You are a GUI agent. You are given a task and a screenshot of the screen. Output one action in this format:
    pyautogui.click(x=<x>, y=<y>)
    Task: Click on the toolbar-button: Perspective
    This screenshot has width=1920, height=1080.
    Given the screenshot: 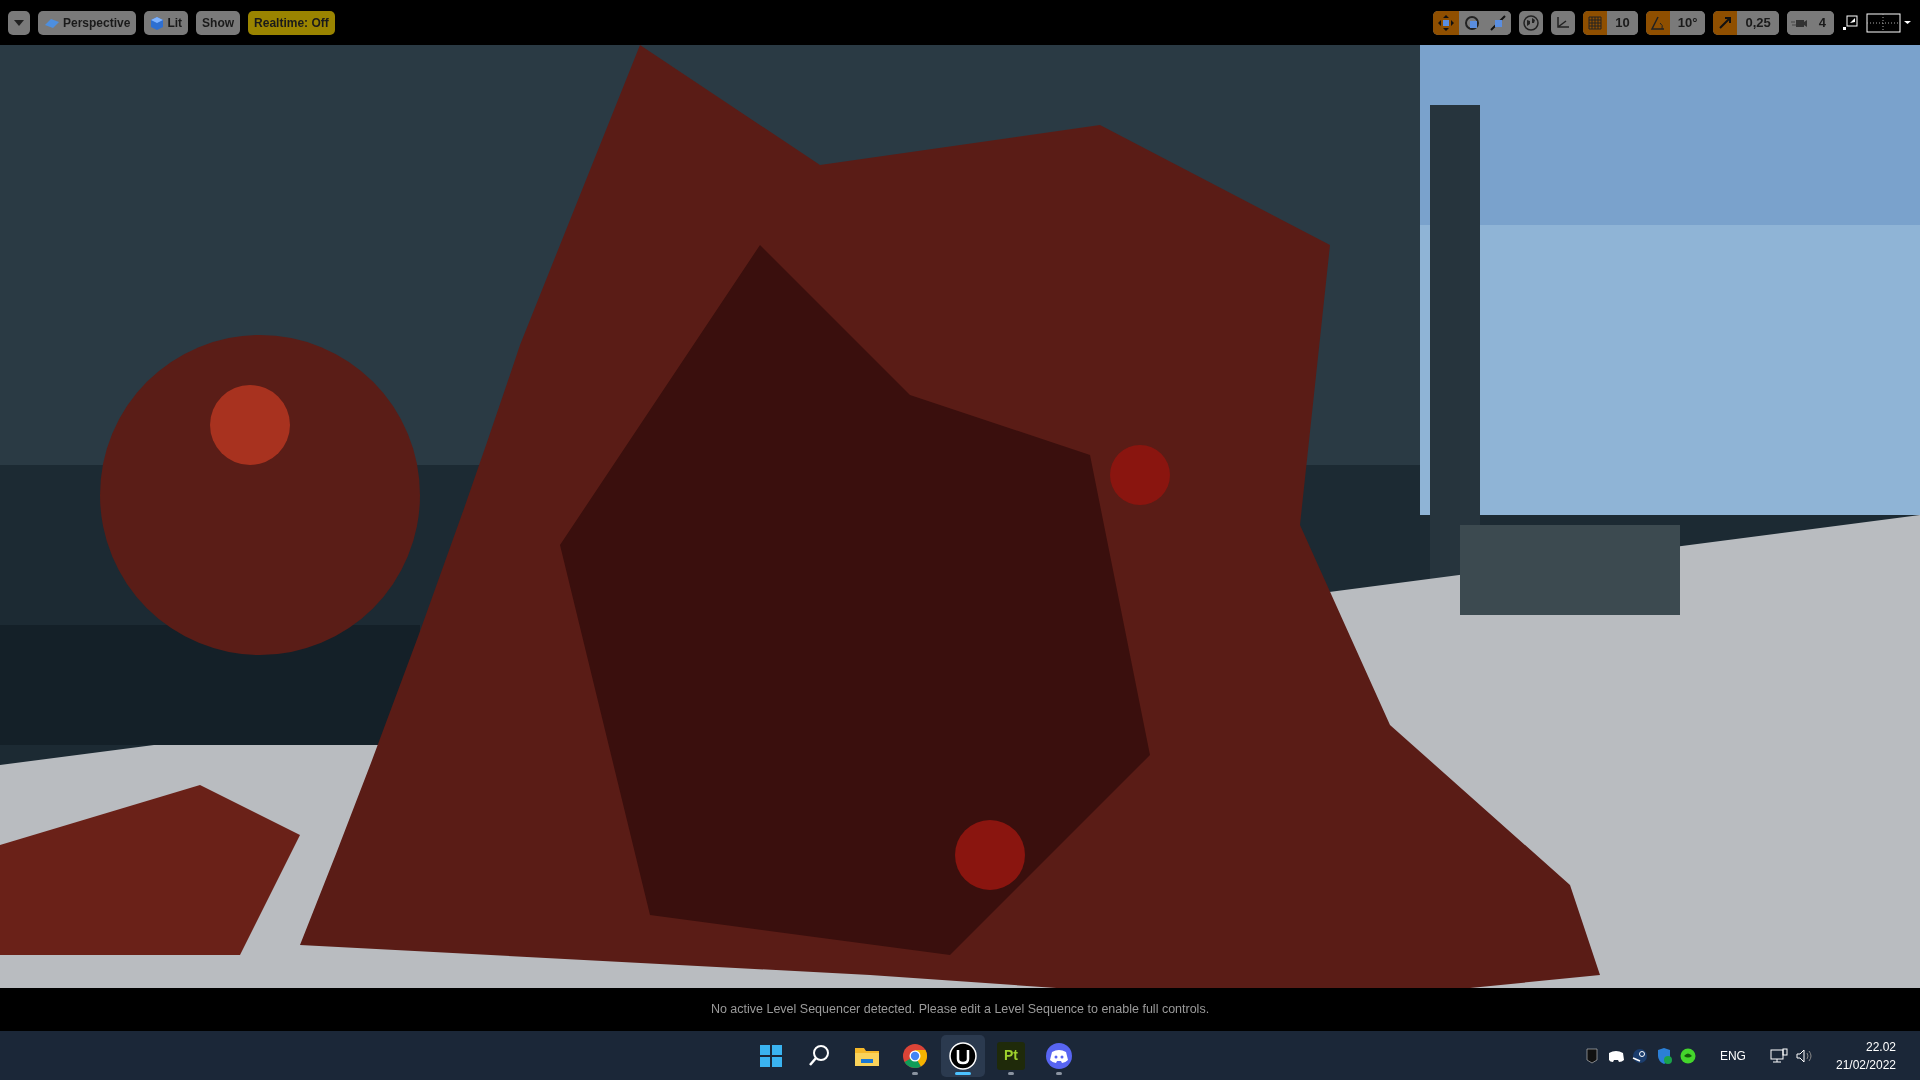 What is the action you would take?
    pyautogui.click(x=87, y=22)
    